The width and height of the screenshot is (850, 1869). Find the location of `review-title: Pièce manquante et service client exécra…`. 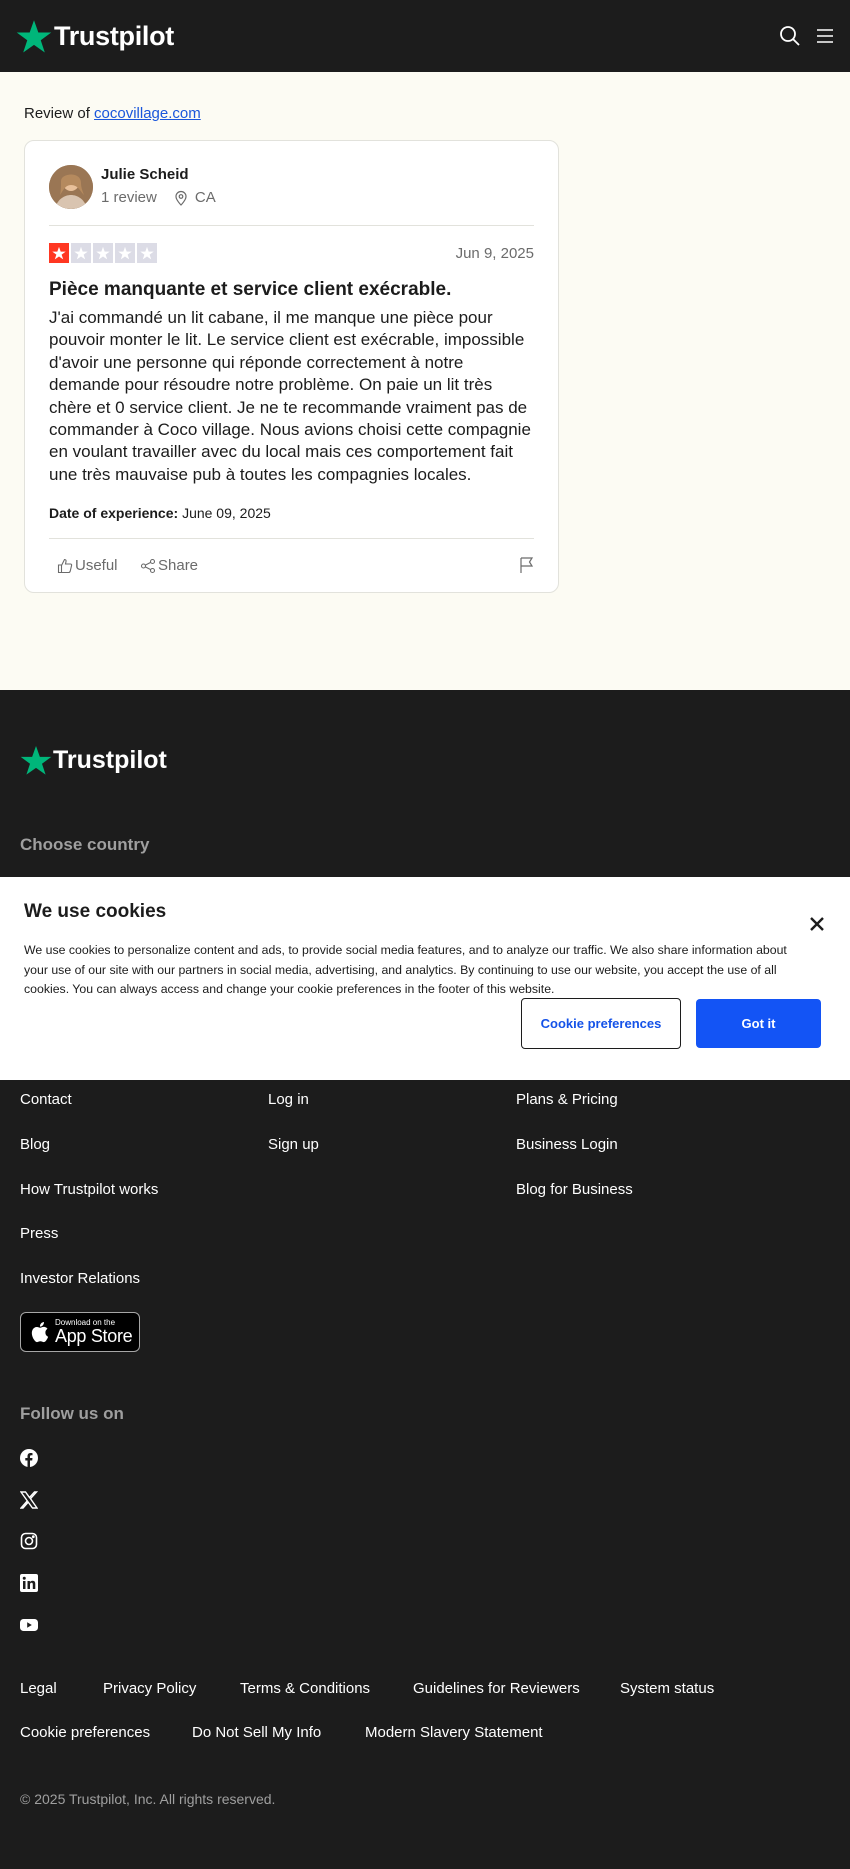

review-title: Pièce manquante et service client exécra… is located at coordinates (250, 289).